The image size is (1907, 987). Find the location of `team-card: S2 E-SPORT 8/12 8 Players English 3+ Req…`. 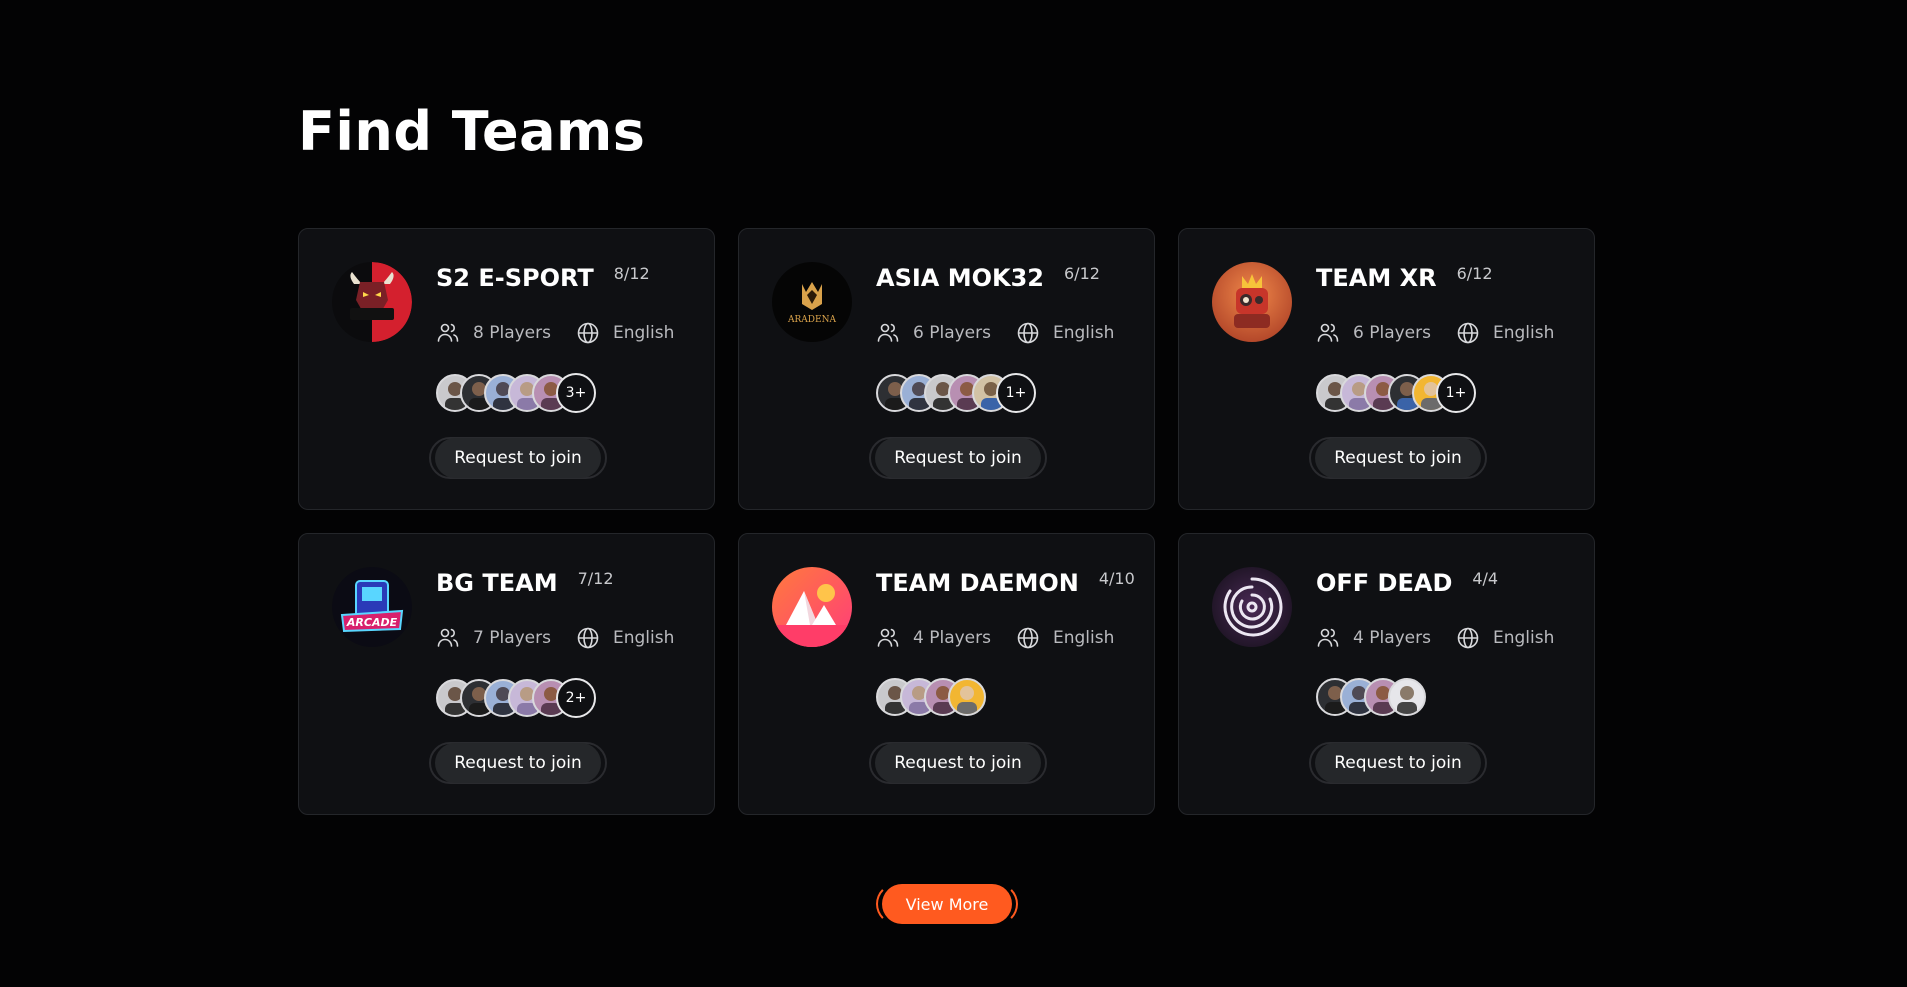

team-card: S2 E-SPORT 8/12 8 Players English 3+ Req… is located at coordinates (506, 369).